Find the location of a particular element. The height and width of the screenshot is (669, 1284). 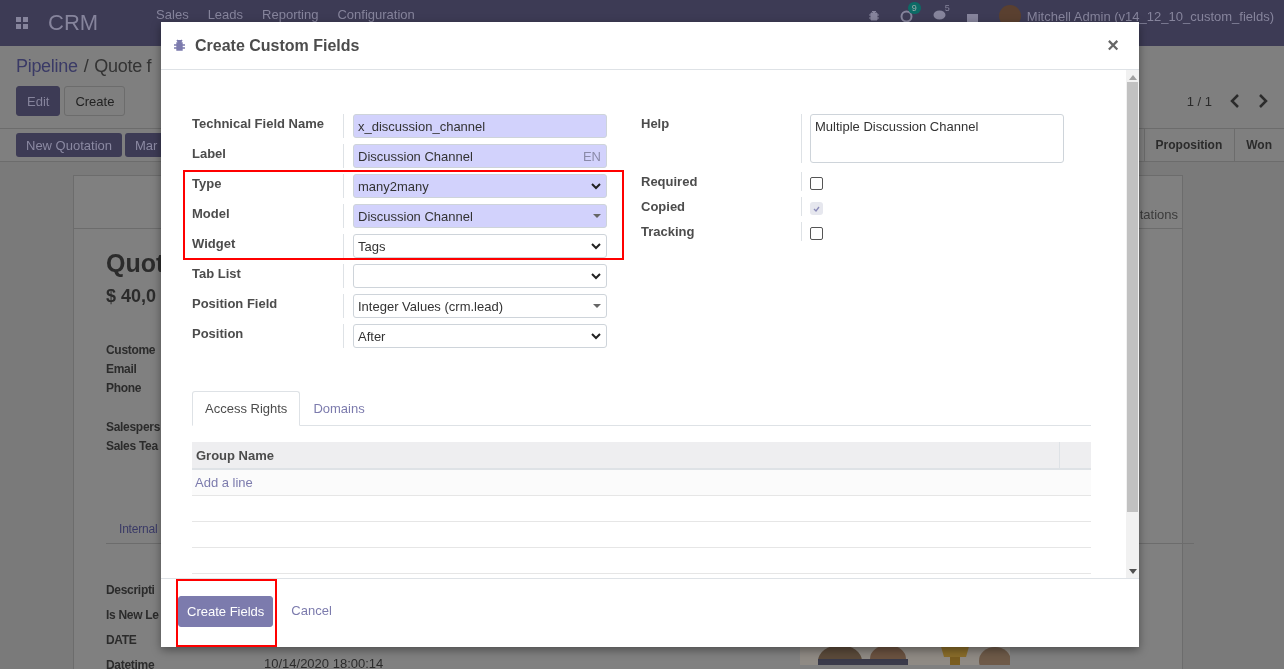

notebook-tab: Internal is located at coordinates (138, 529).